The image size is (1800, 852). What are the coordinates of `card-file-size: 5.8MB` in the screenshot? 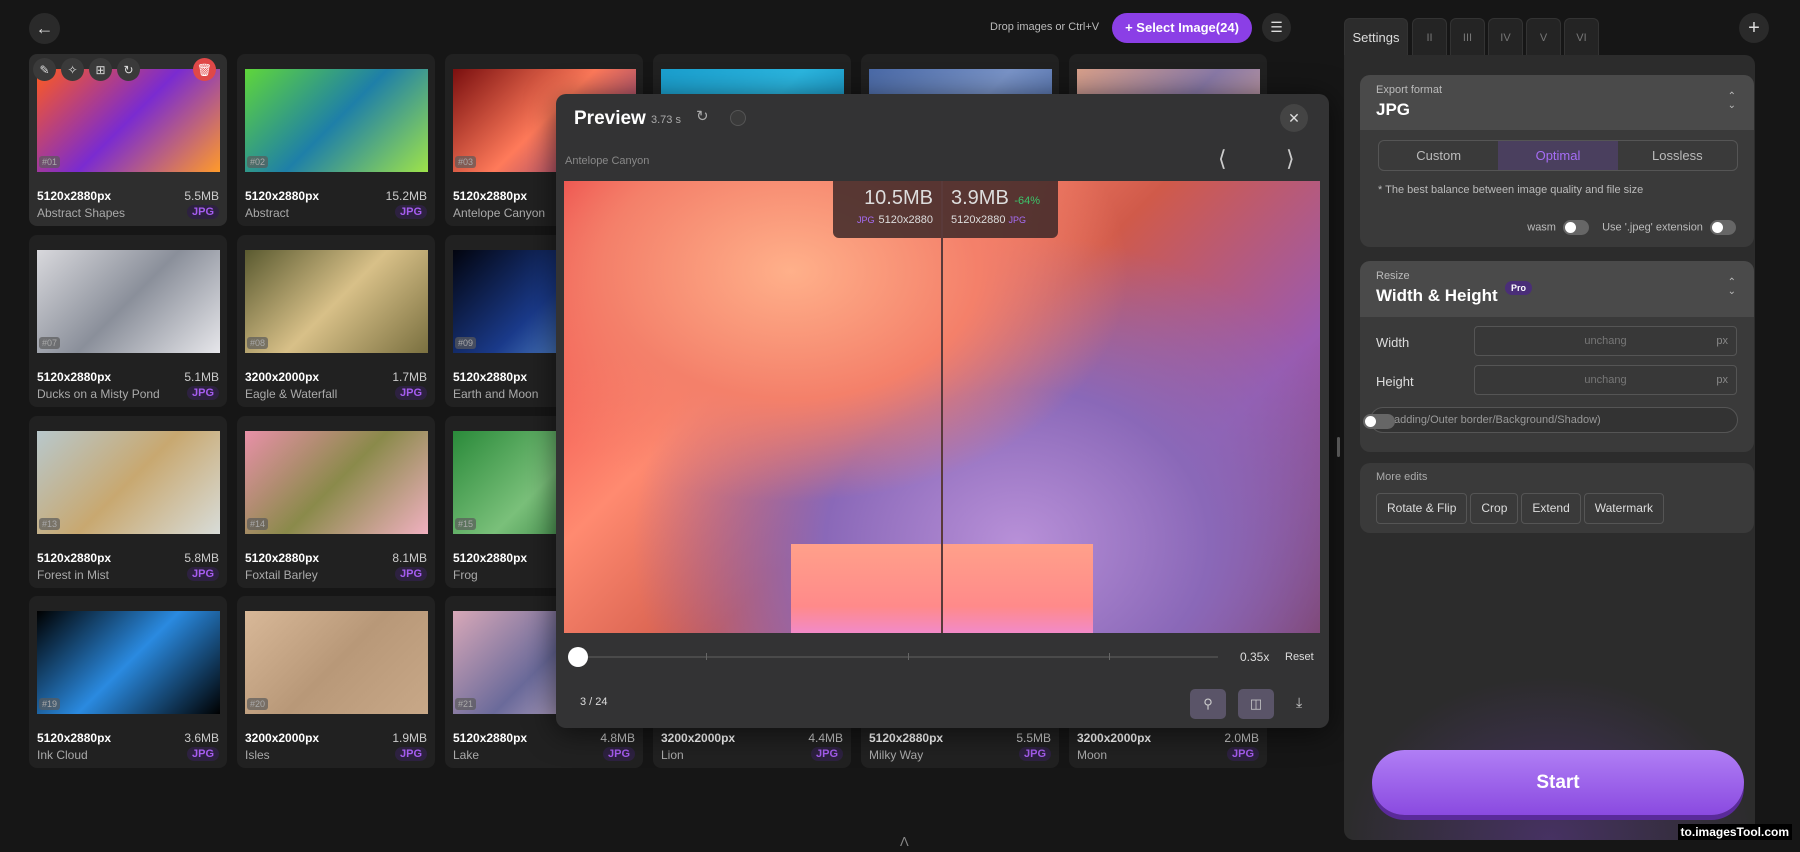 It's located at (201, 558).